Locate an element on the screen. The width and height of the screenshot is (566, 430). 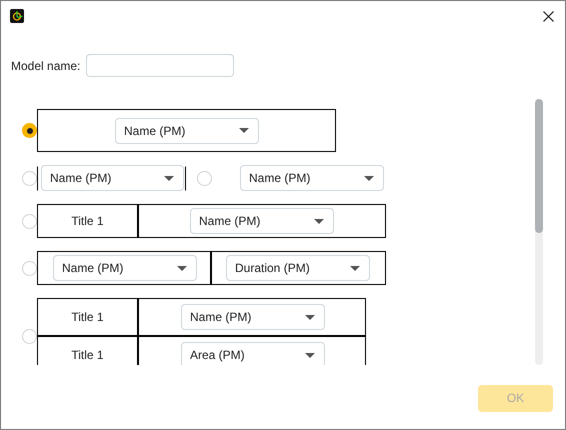
close-icon is located at coordinates (548, 16).